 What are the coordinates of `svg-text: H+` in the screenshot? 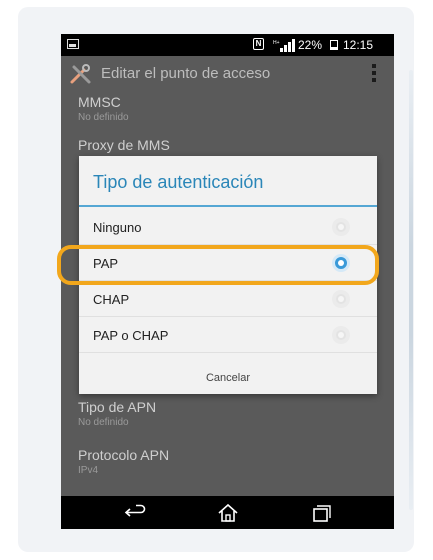 It's located at (276, 43).